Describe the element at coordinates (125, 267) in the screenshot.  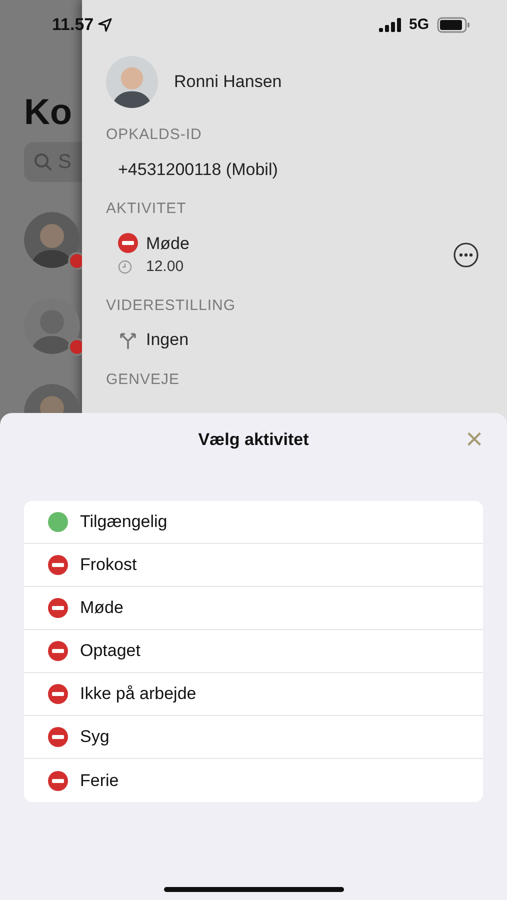
I see `clock-icon` at that location.